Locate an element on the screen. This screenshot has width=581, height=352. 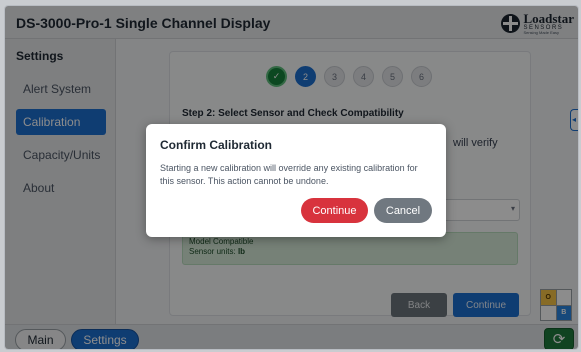
dialog-title: Confirm Calibration is located at coordinates (216, 145).